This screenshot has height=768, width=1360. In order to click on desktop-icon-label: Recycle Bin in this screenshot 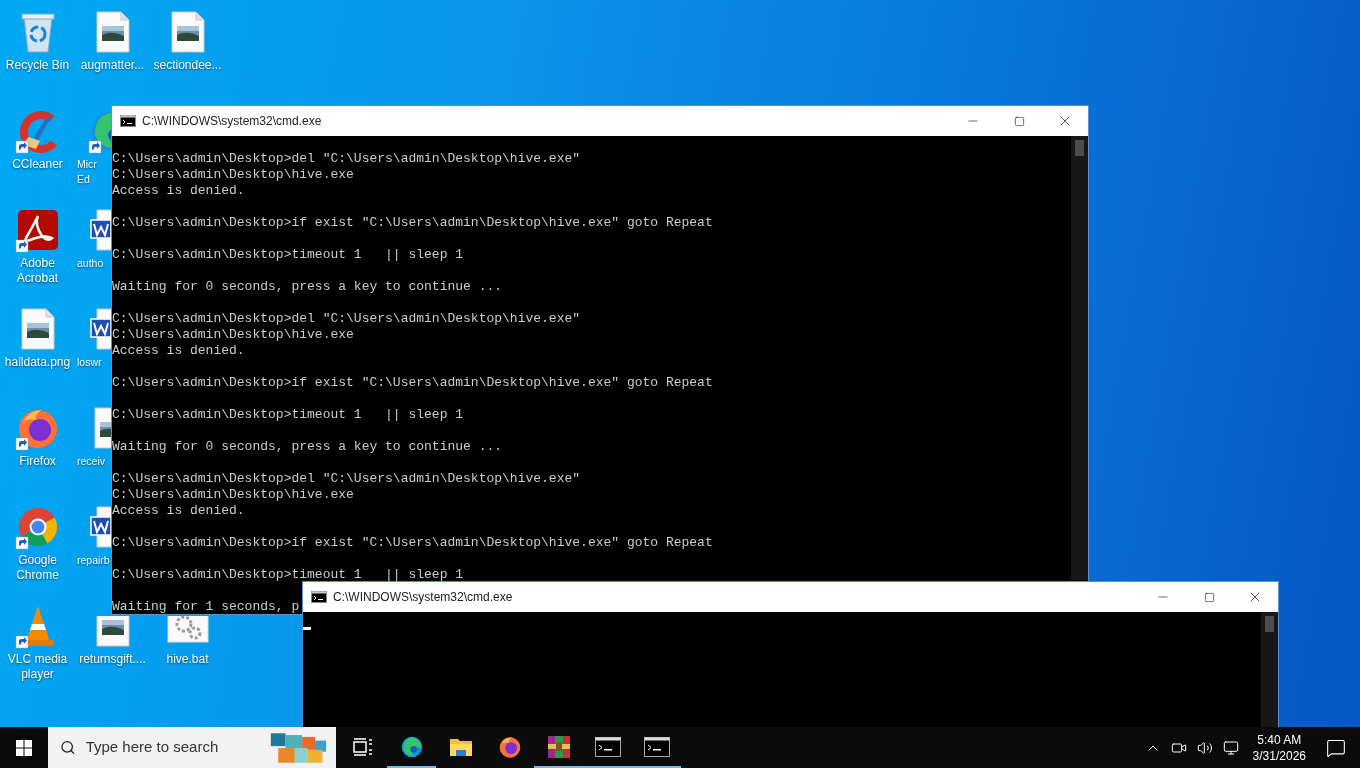, I will do `click(37, 65)`.